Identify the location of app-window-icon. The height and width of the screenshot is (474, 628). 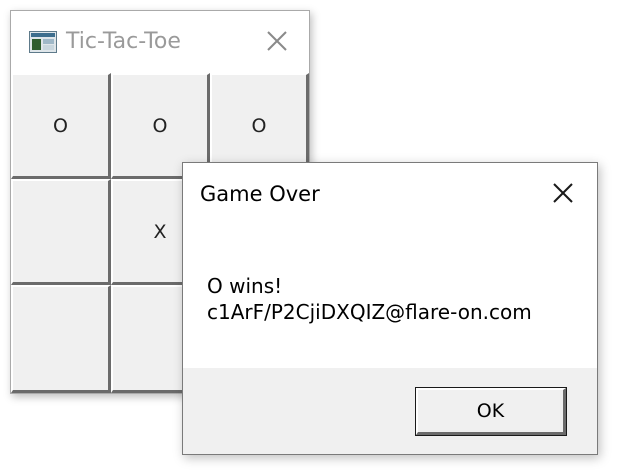
(43, 42).